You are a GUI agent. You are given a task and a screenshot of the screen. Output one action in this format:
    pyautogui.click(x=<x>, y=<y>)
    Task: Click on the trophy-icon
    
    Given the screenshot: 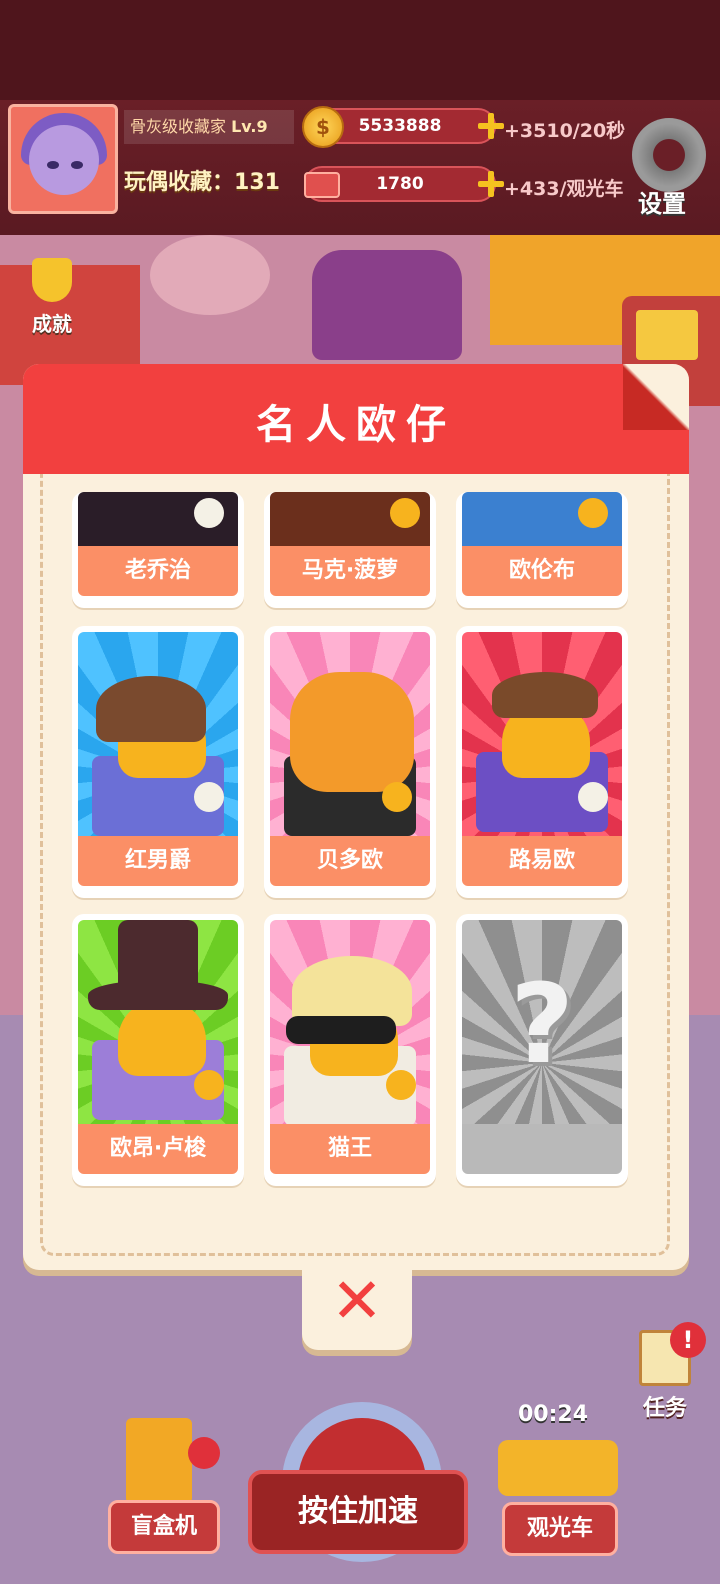 What is the action you would take?
    pyautogui.click(x=52, y=280)
    